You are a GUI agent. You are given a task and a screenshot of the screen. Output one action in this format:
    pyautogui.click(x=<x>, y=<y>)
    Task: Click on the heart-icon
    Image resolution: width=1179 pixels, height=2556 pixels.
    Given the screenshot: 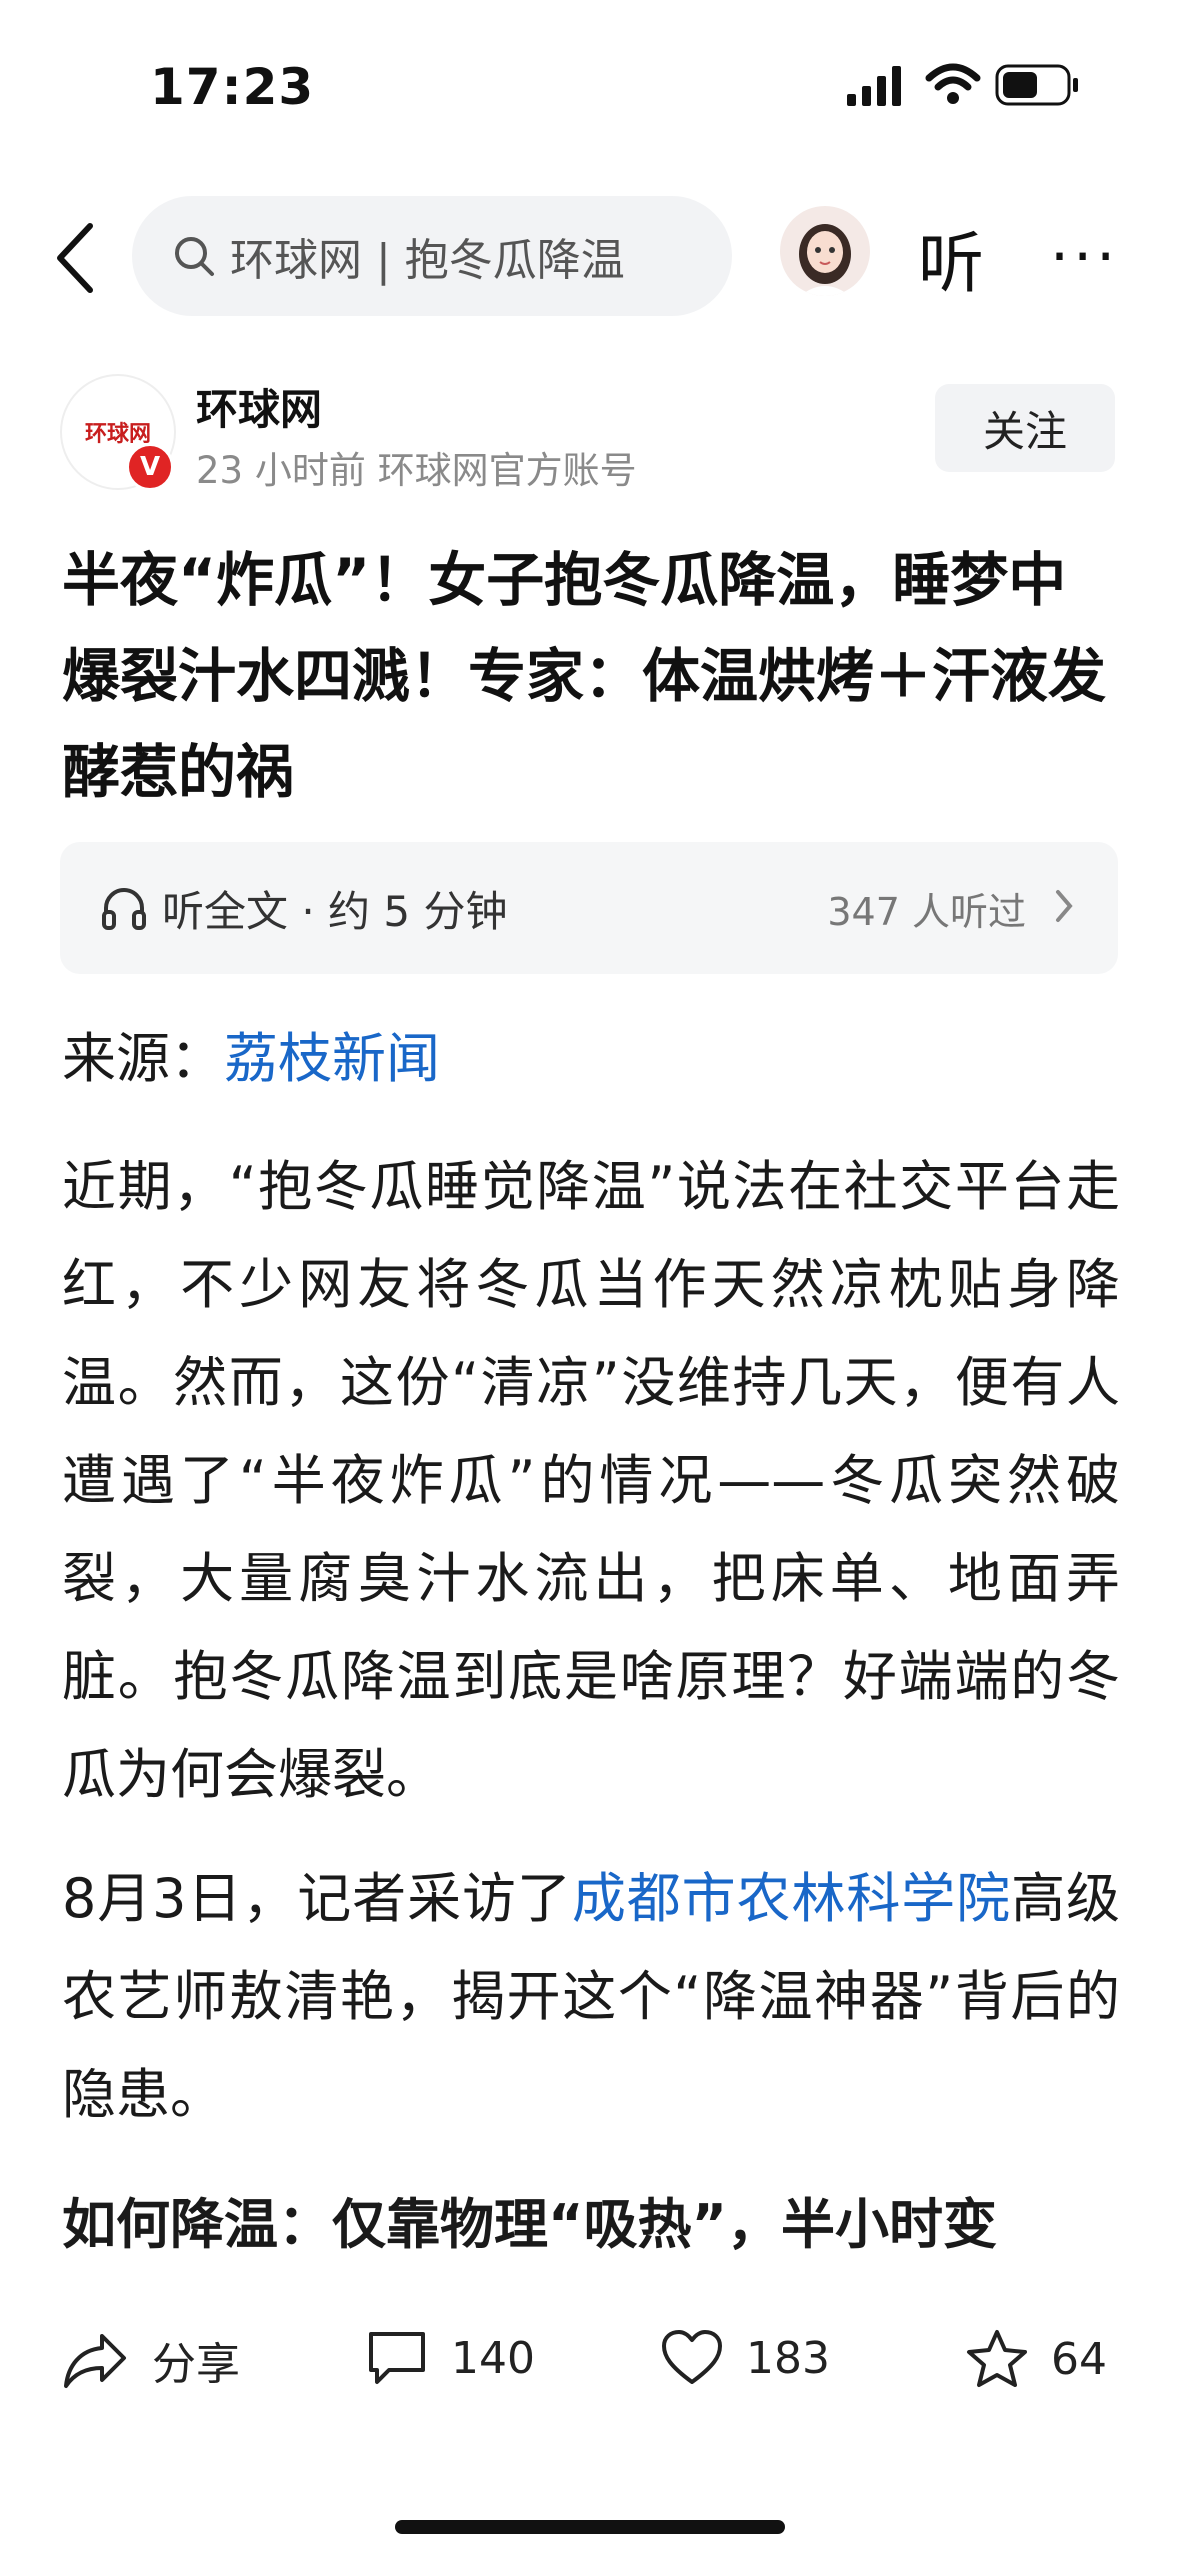 What is the action you would take?
    pyautogui.click(x=692, y=2357)
    